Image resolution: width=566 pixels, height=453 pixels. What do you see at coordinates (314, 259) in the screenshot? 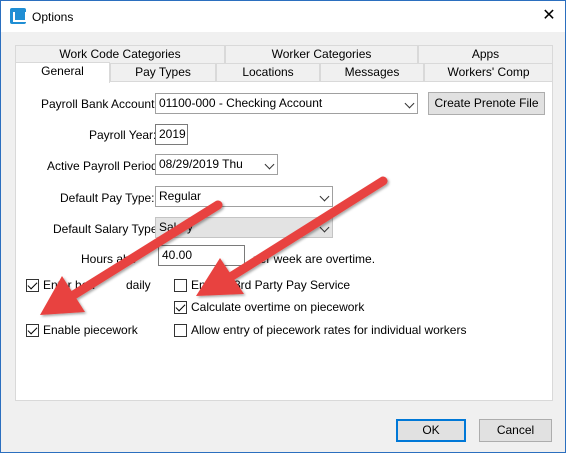
I see `hours-label-after: per week are overtime.` at bounding box center [314, 259].